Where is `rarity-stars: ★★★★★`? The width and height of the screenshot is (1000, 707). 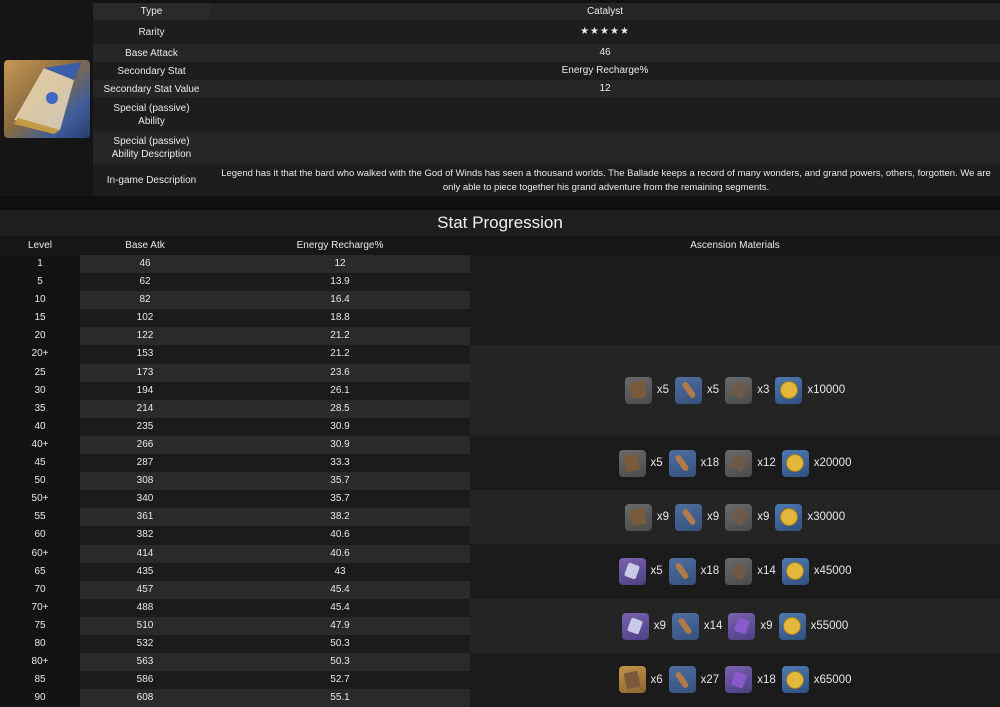 rarity-stars: ★★★★★ is located at coordinates (605, 31).